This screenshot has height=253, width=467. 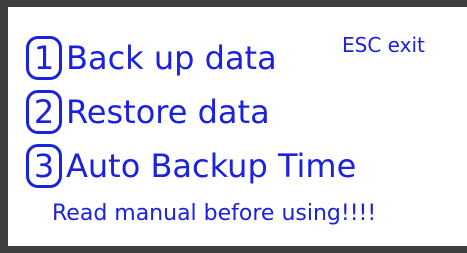 What do you see at coordinates (44, 112) in the screenshot?
I see `menu-item-number-badge: 2` at bounding box center [44, 112].